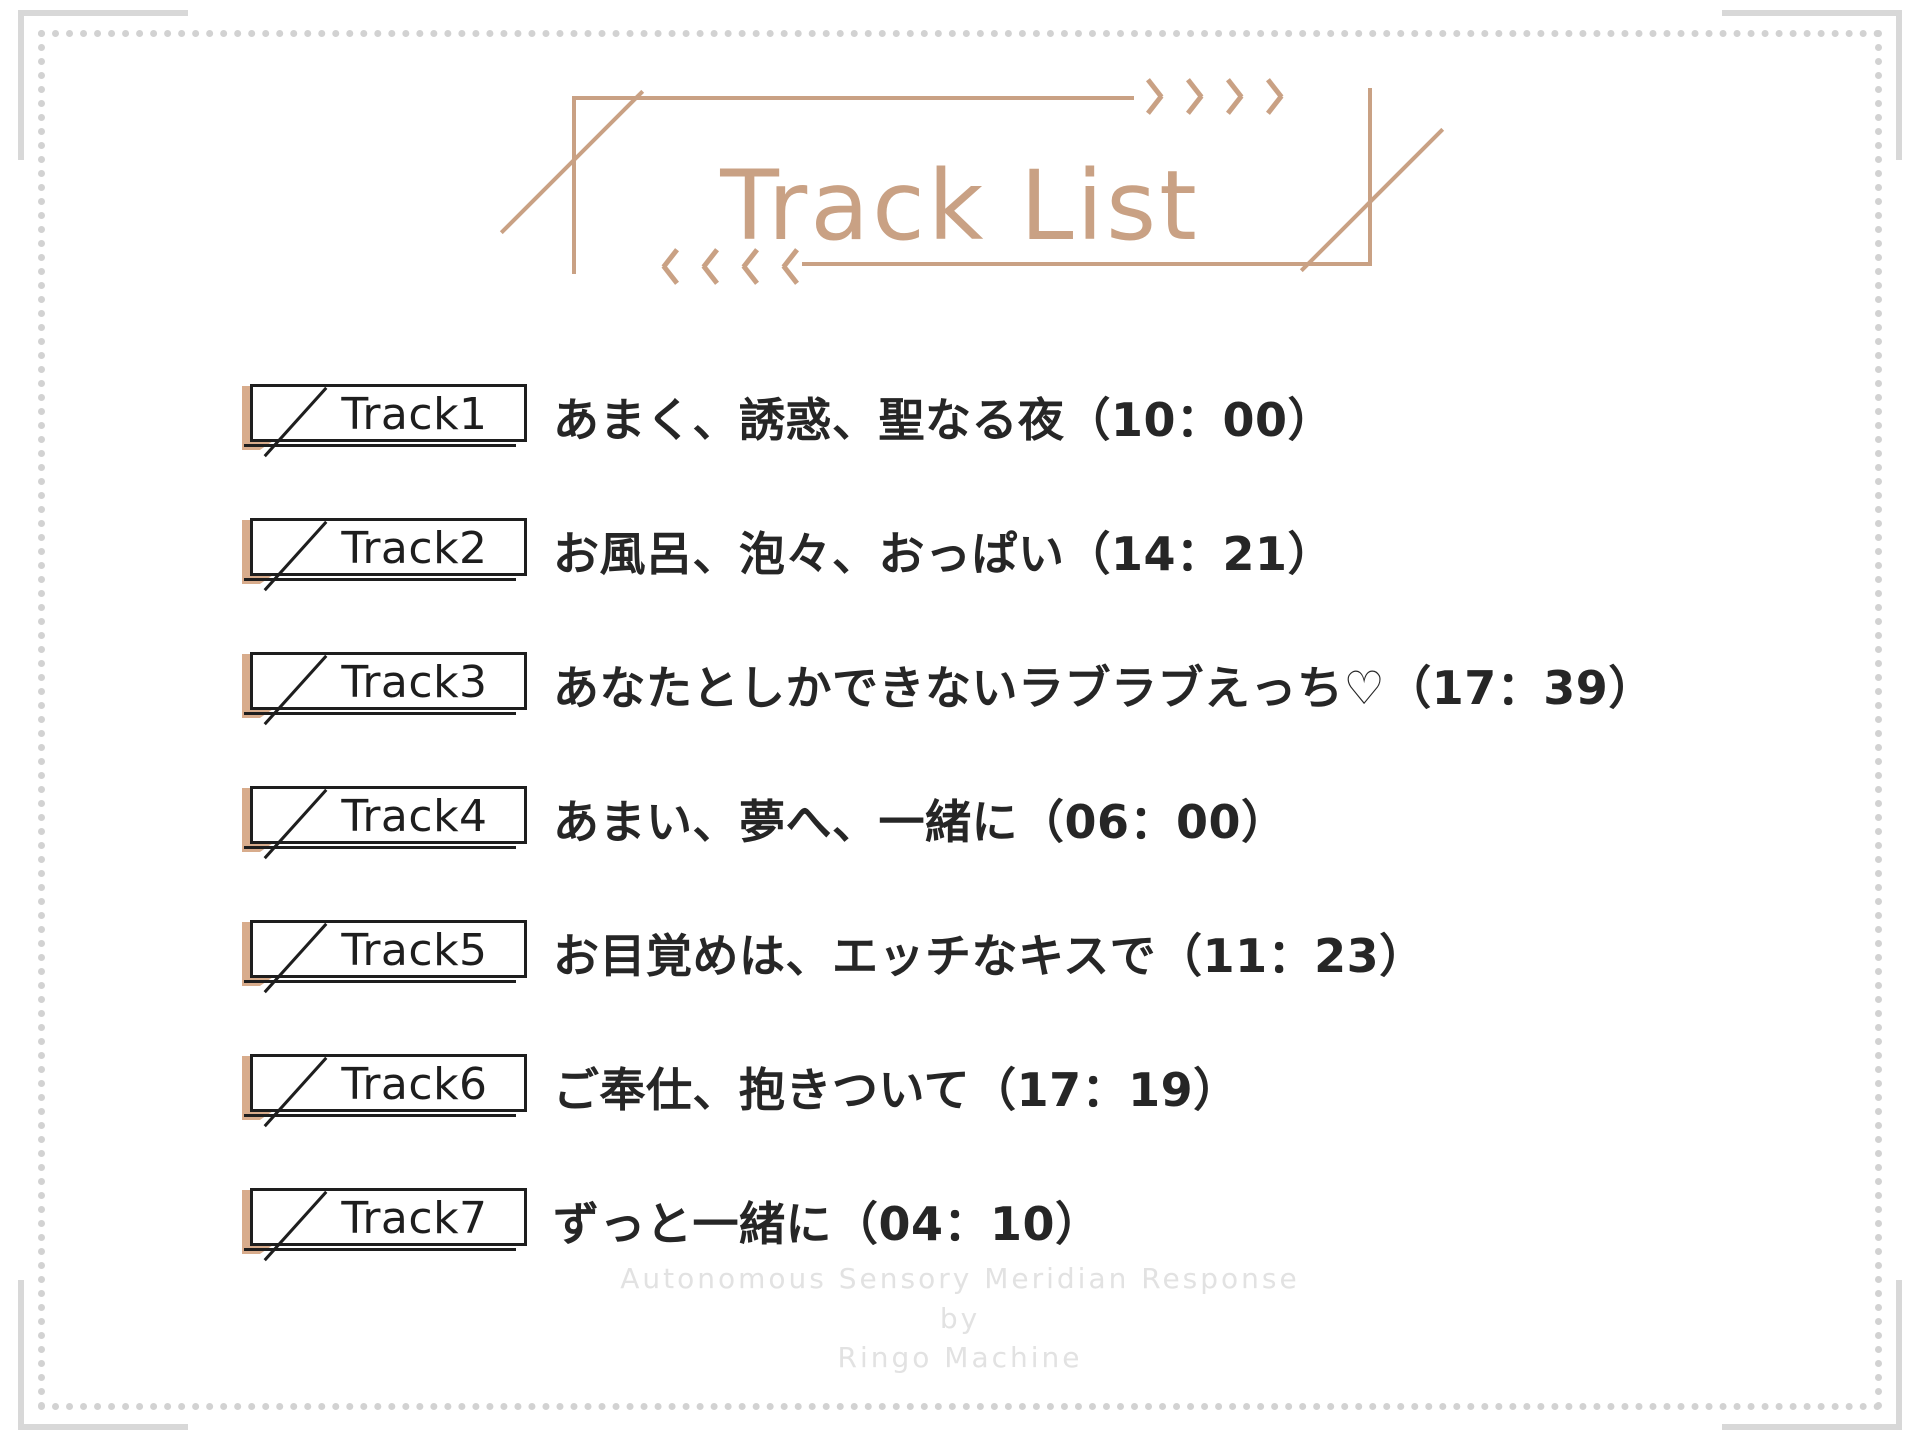  I want to click on track-badge: Track7, so click(384, 1221).